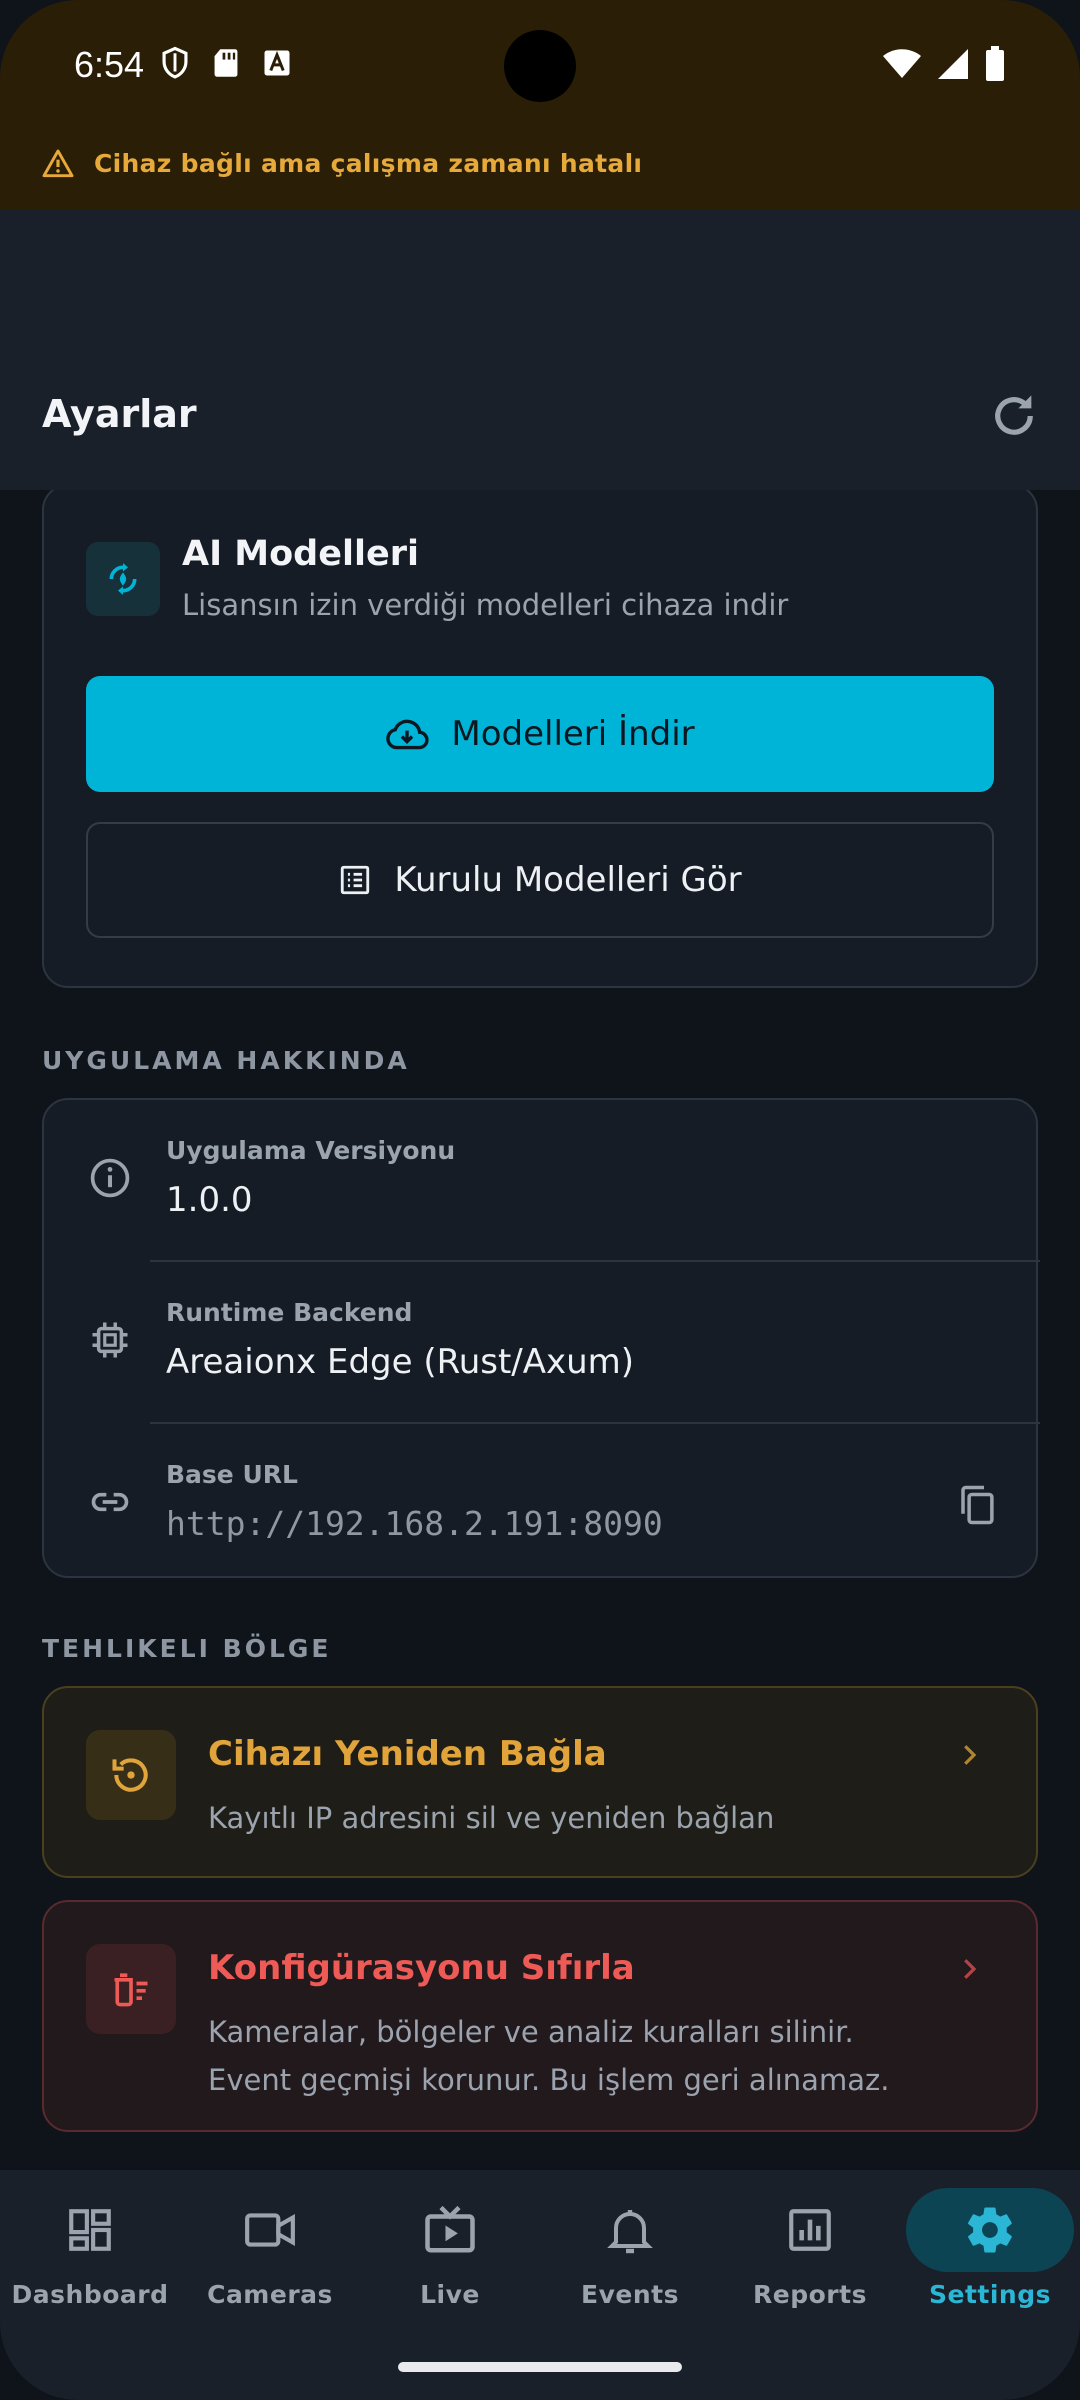  What do you see at coordinates (630, 2294) in the screenshot?
I see `nav-label: Events` at bounding box center [630, 2294].